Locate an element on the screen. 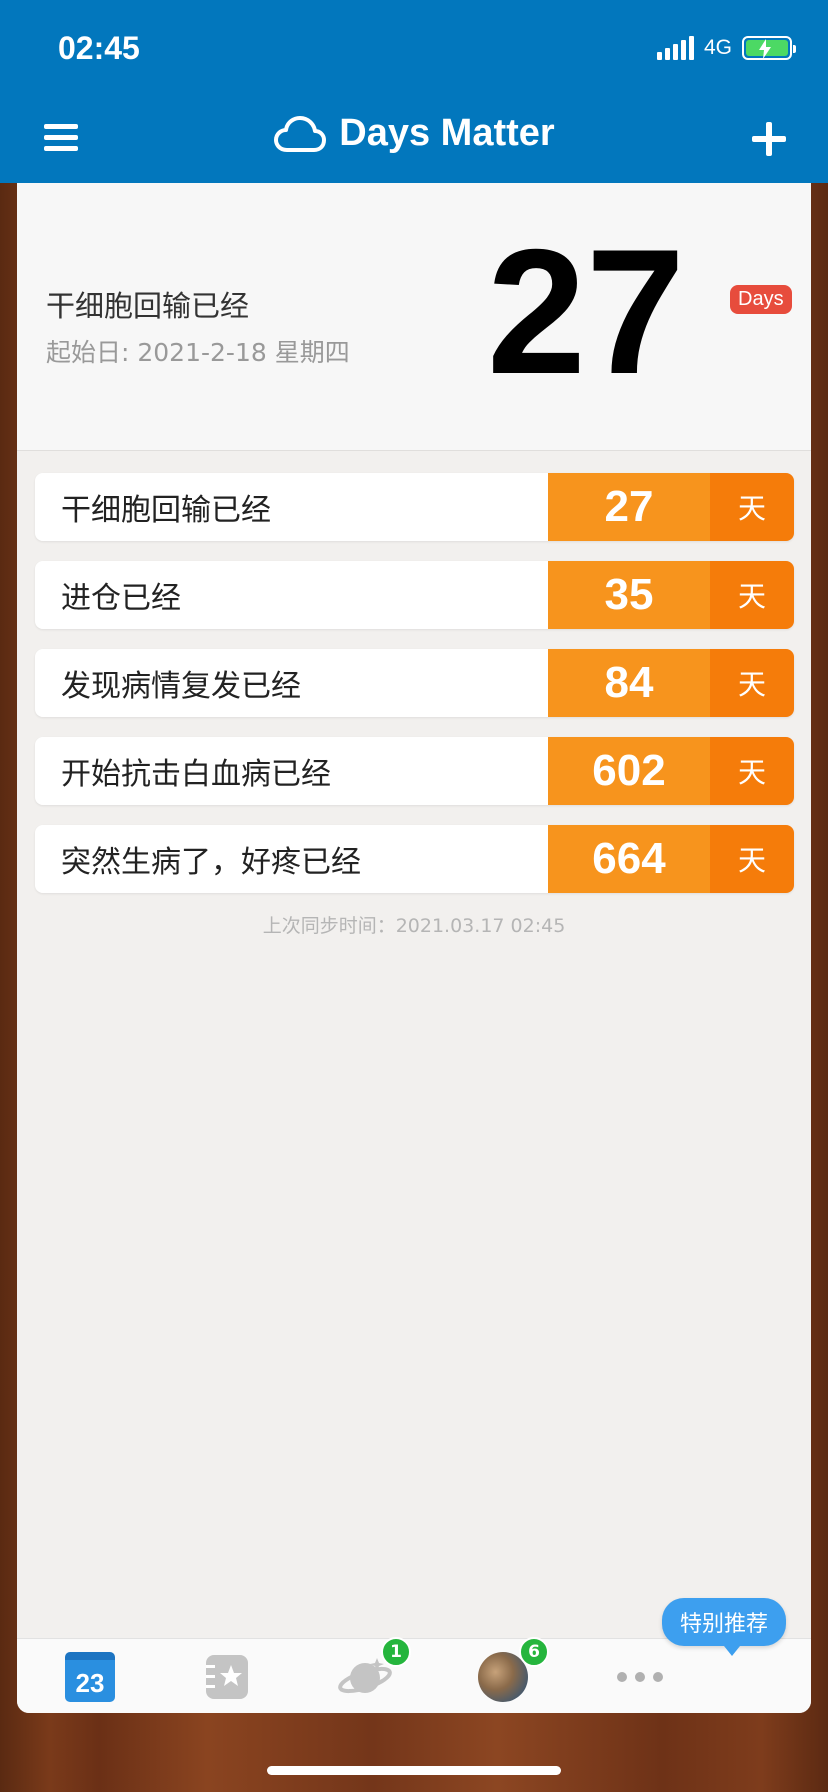  home-indicator is located at coordinates (414, 1770).